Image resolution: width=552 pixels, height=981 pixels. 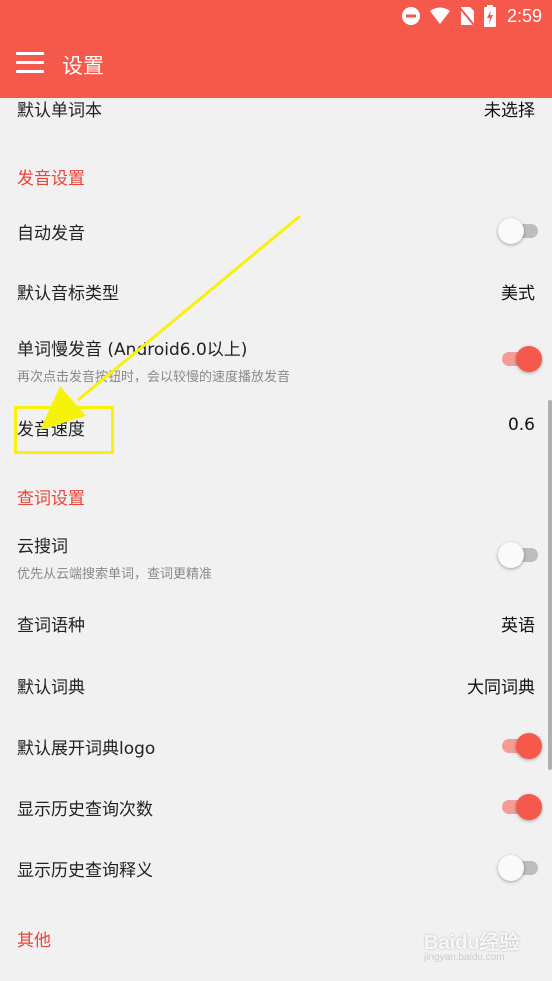 I want to click on setting-value: 美式, so click(x=518, y=294).